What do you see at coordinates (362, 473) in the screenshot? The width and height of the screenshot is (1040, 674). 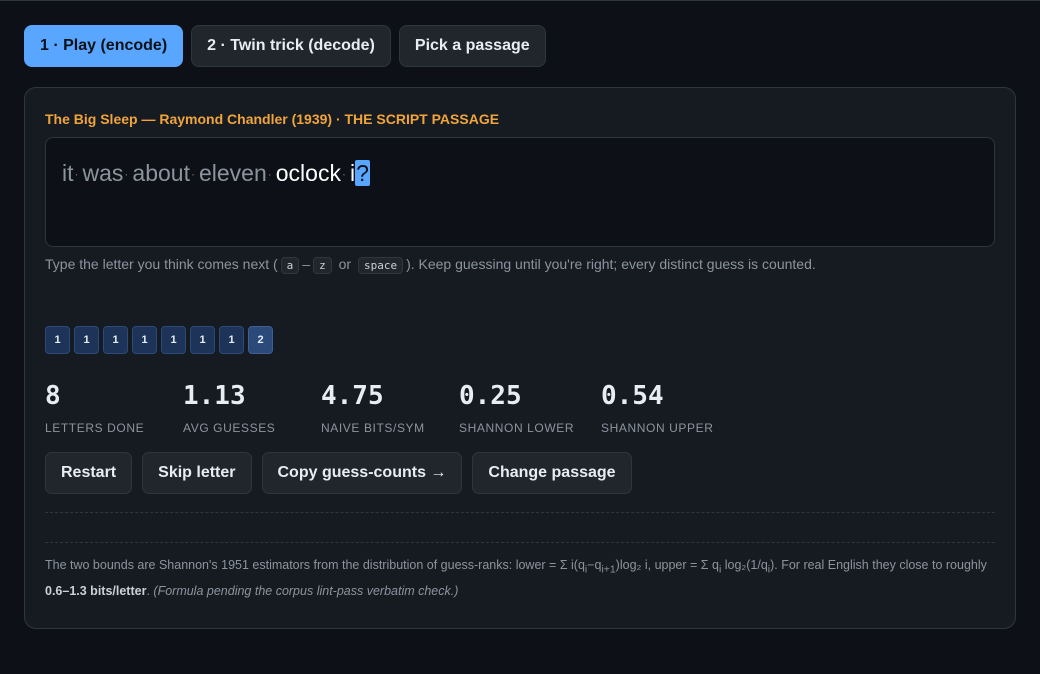 I see `copy-guess-counts-button: Copy guess-counts →` at bounding box center [362, 473].